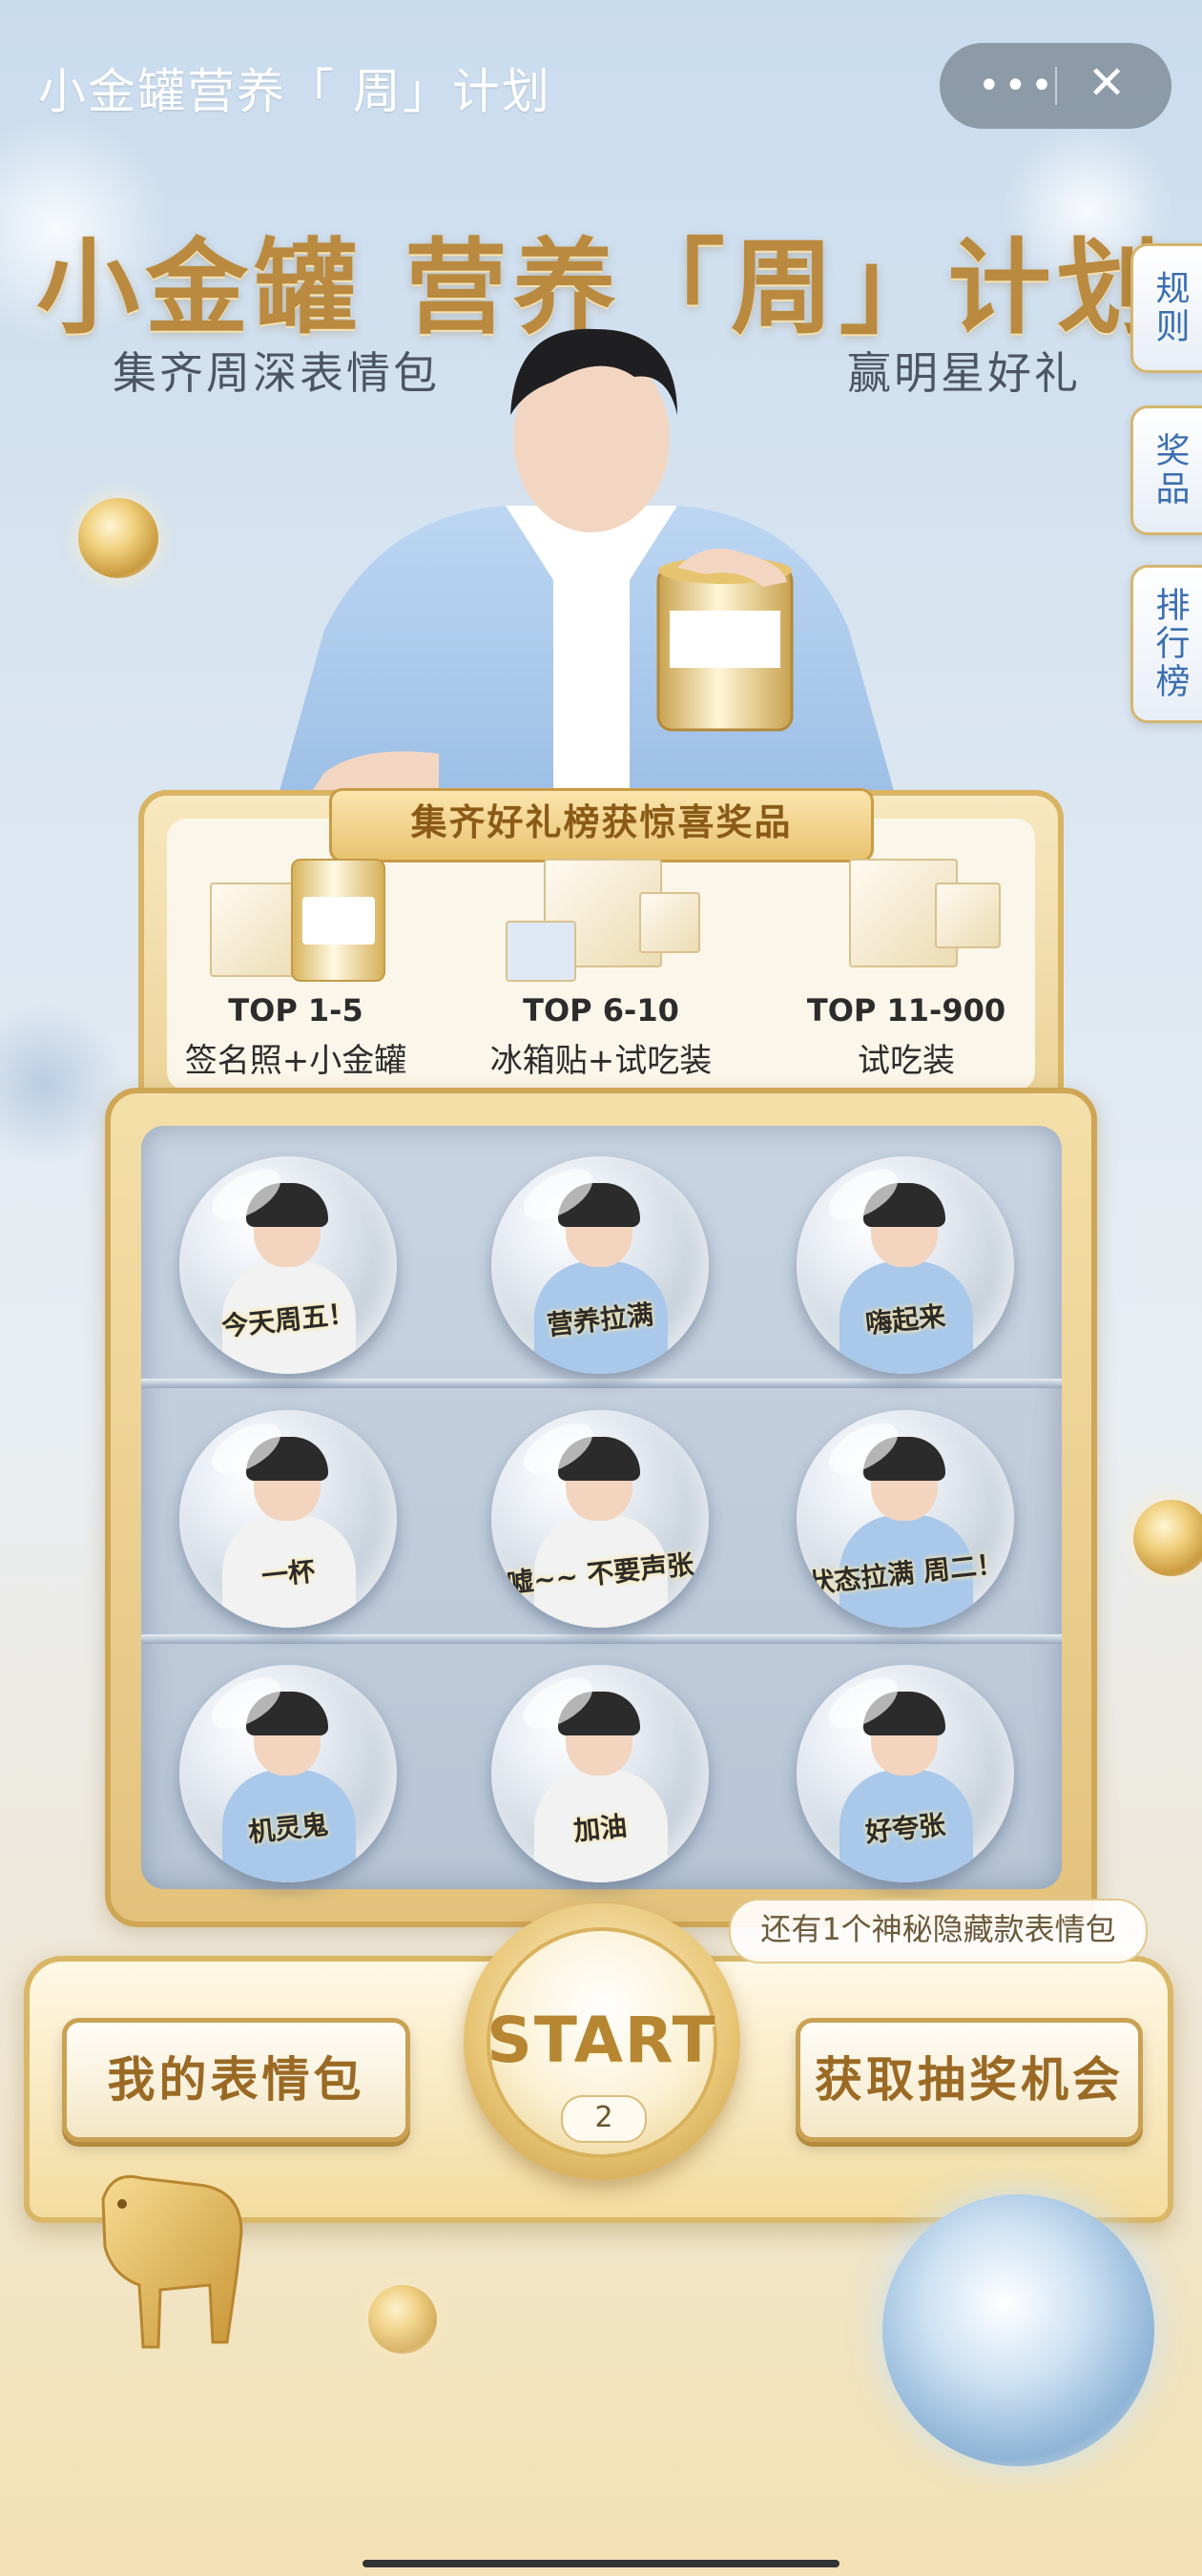 This screenshot has height=2576, width=1202. I want to click on tab-leaderboard: 排行榜, so click(1166, 644).